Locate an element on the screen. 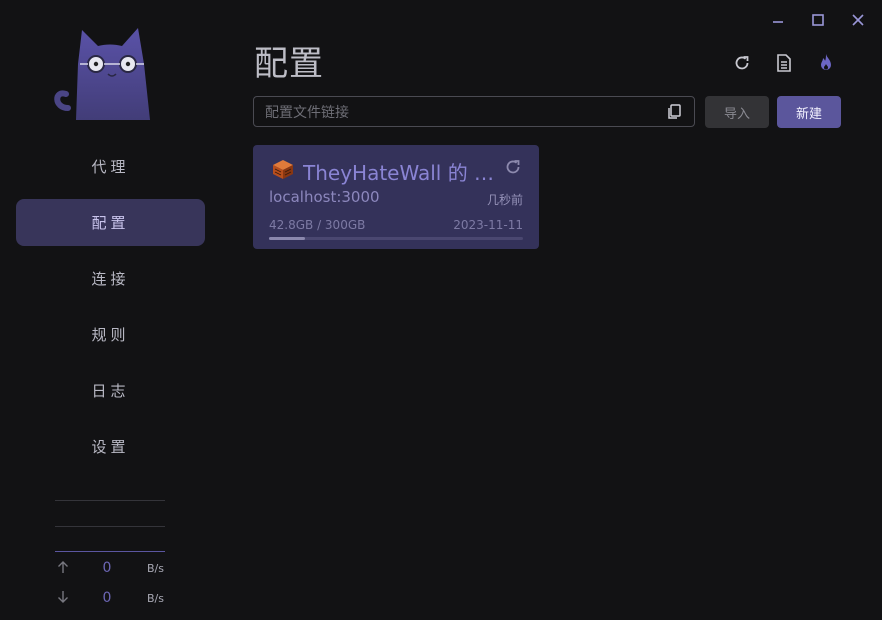 The image size is (882, 620). refresh-all-button is located at coordinates (742, 63).